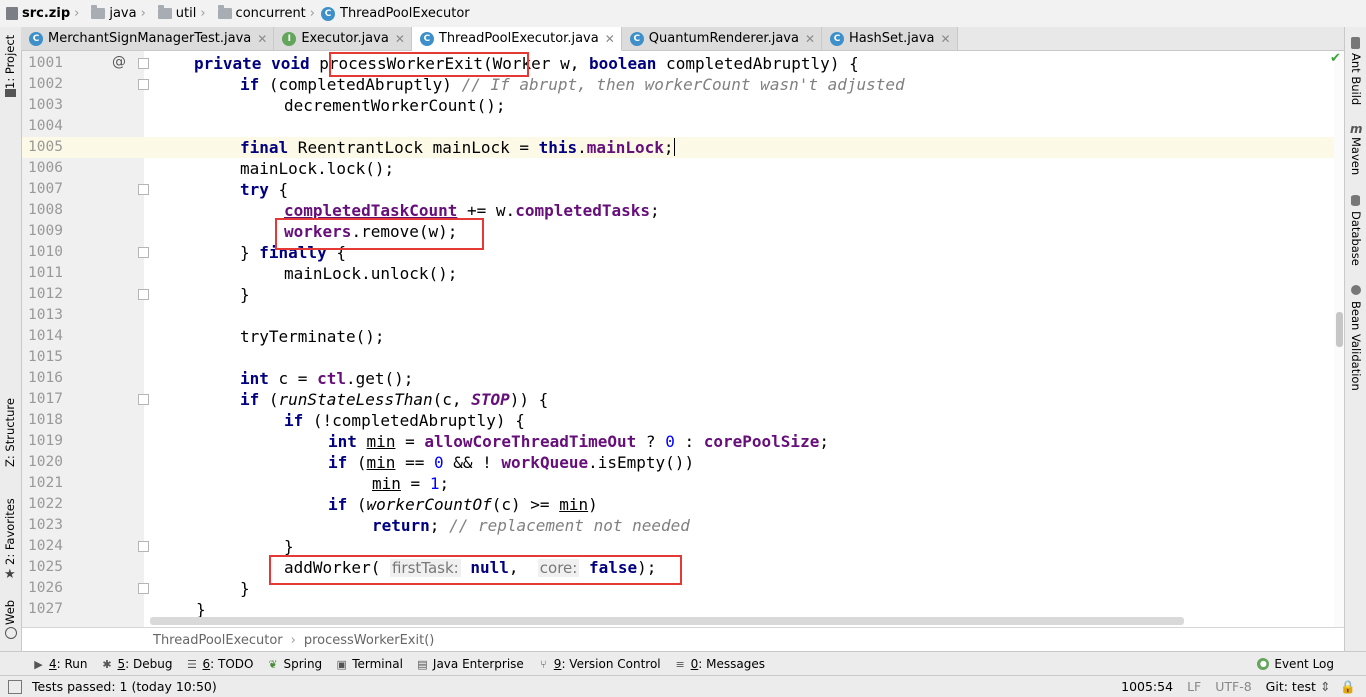  Describe the element at coordinates (124, 686) in the screenshot. I see `status-message: Tests passed: 1 (today 10:50)` at that location.